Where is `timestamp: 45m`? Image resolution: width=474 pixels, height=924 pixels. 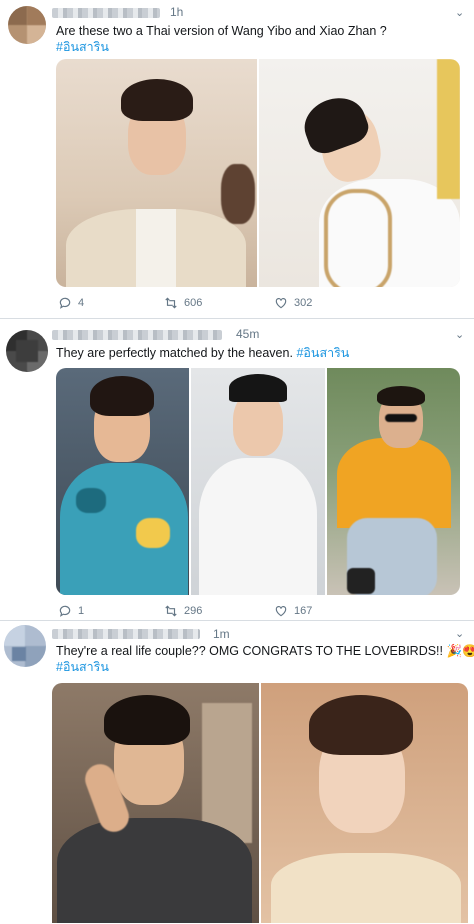 timestamp: 45m is located at coordinates (247, 334).